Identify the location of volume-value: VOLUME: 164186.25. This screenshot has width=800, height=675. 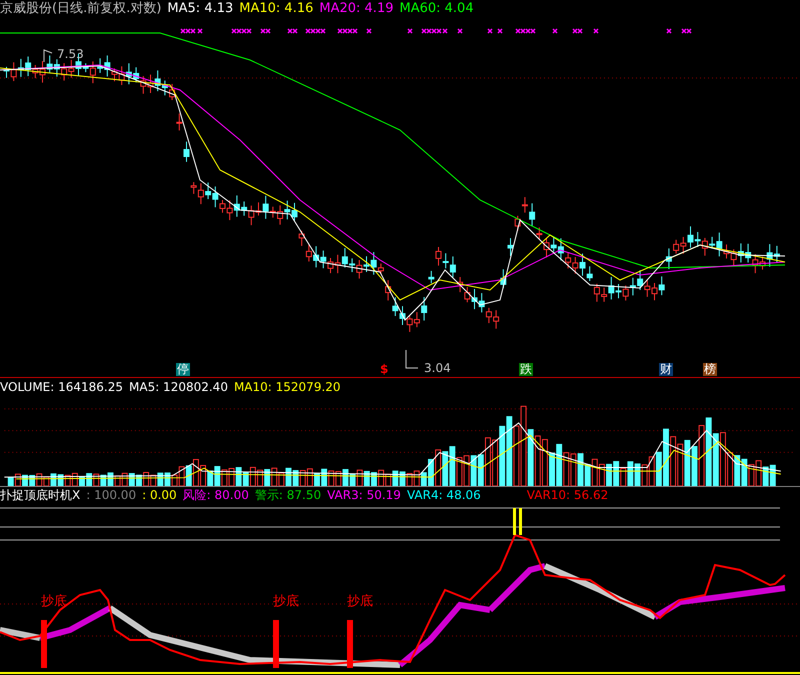
(61, 386).